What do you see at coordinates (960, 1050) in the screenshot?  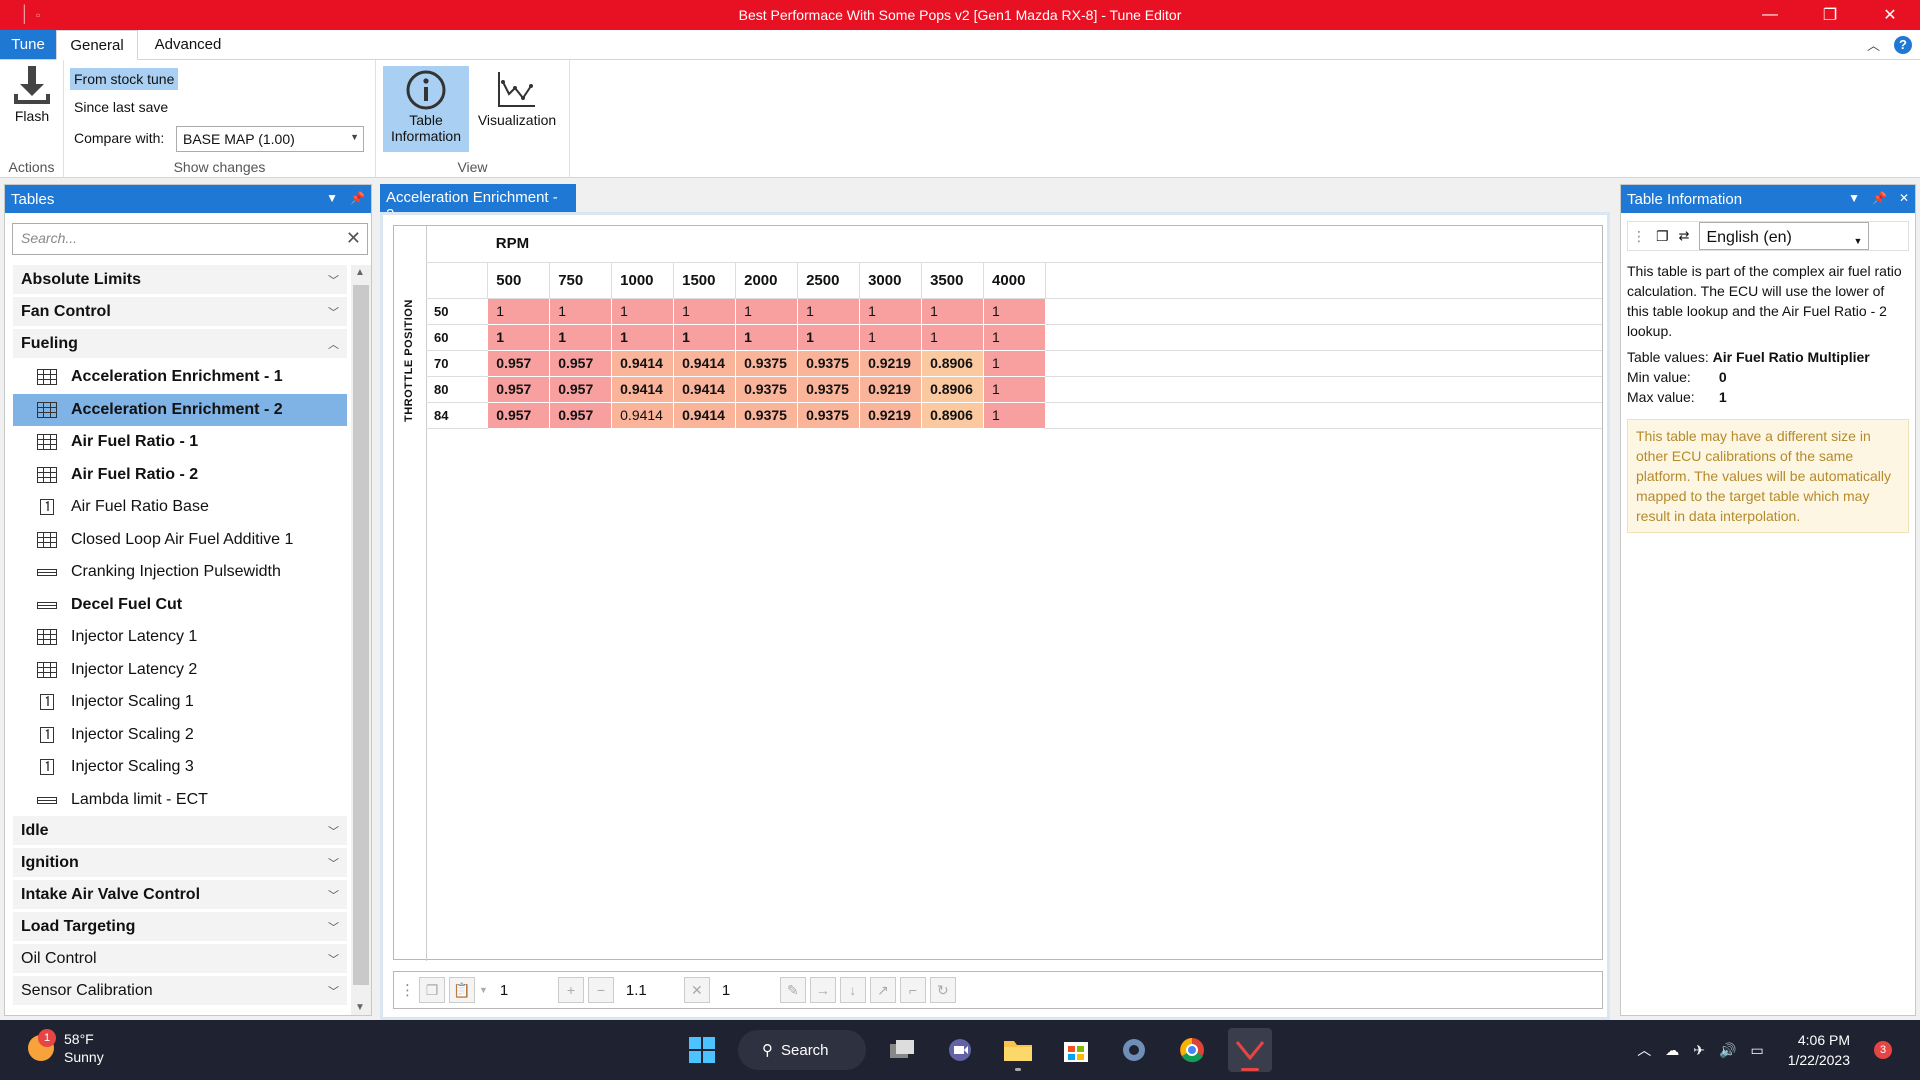 I see `teams-button` at bounding box center [960, 1050].